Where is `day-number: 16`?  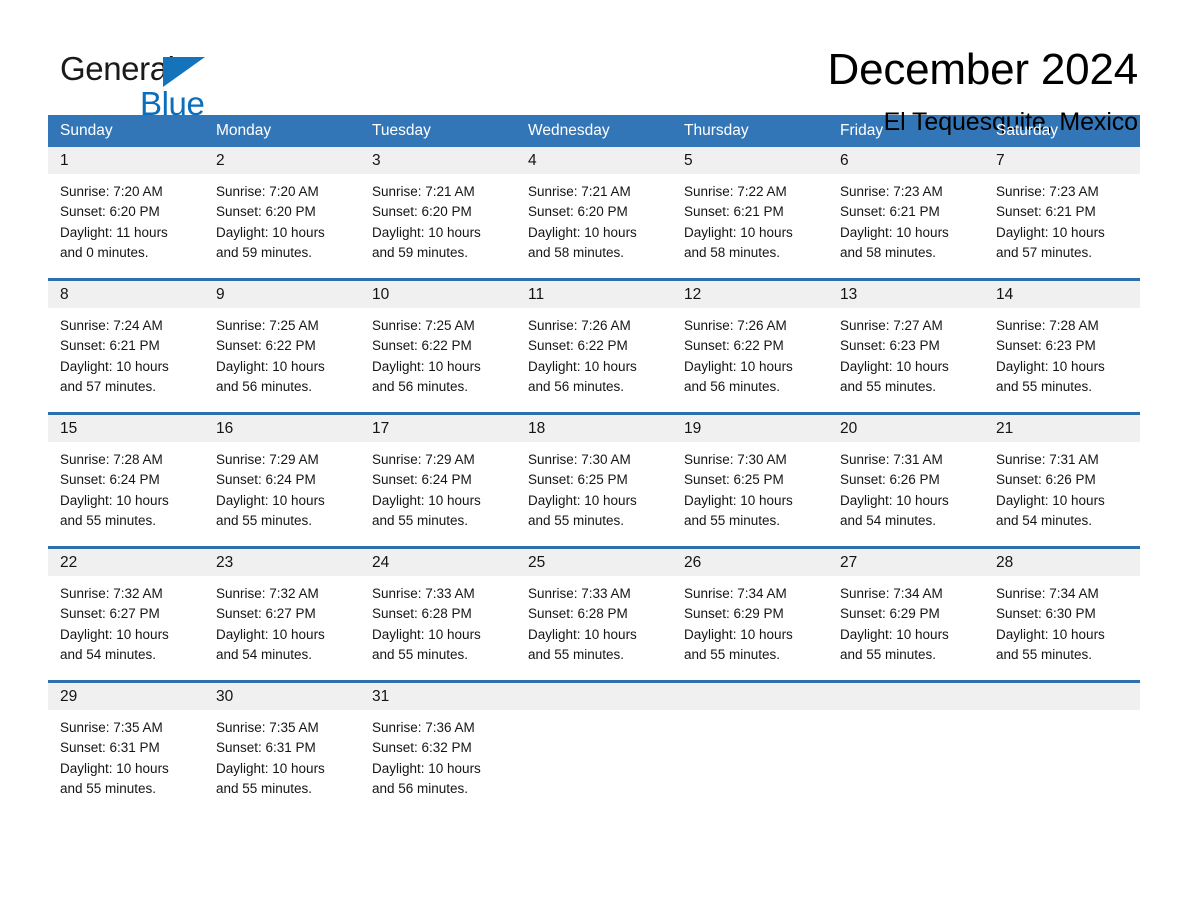 day-number: 16 is located at coordinates (282, 428).